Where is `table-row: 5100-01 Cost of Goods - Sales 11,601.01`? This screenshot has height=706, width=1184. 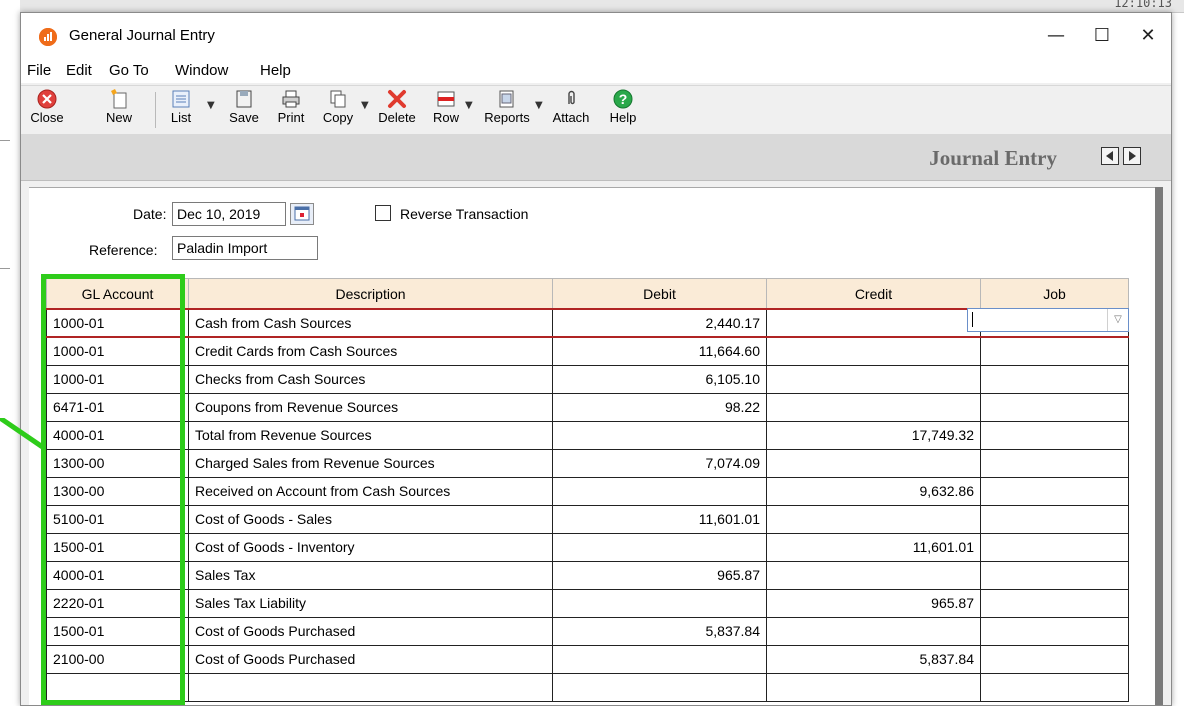
table-row: 5100-01 Cost of Goods - Sales 11,601.01 is located at coordinates (587, 519).